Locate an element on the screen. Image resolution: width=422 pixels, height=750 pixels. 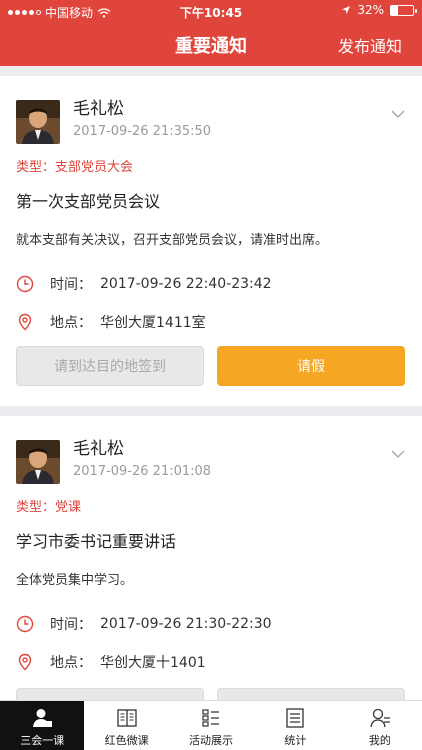
post-timestamp: 2017-09-26 21:01:08 is located at coordinates (142, 471).